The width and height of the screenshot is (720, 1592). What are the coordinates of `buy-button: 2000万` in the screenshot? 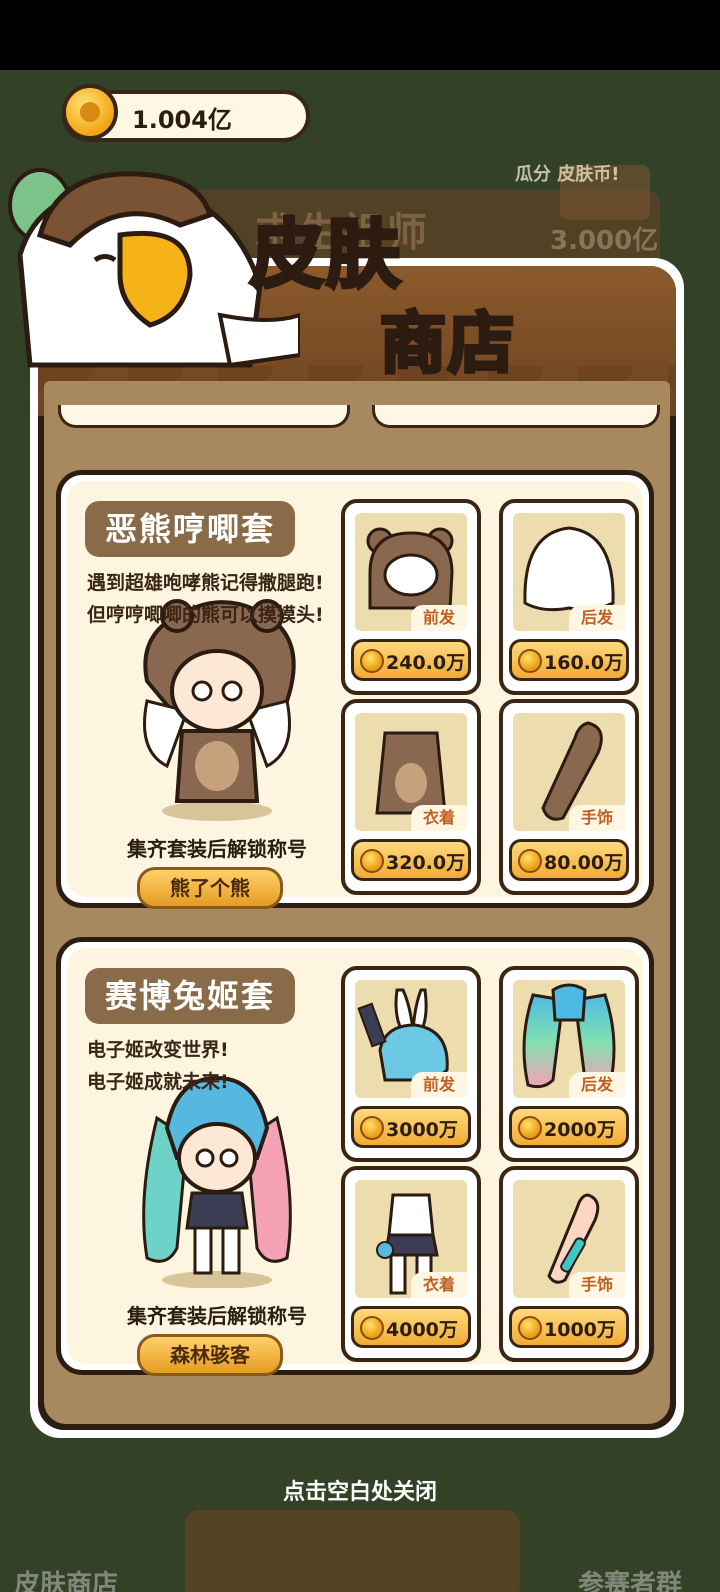 It's located at (569, 1127).